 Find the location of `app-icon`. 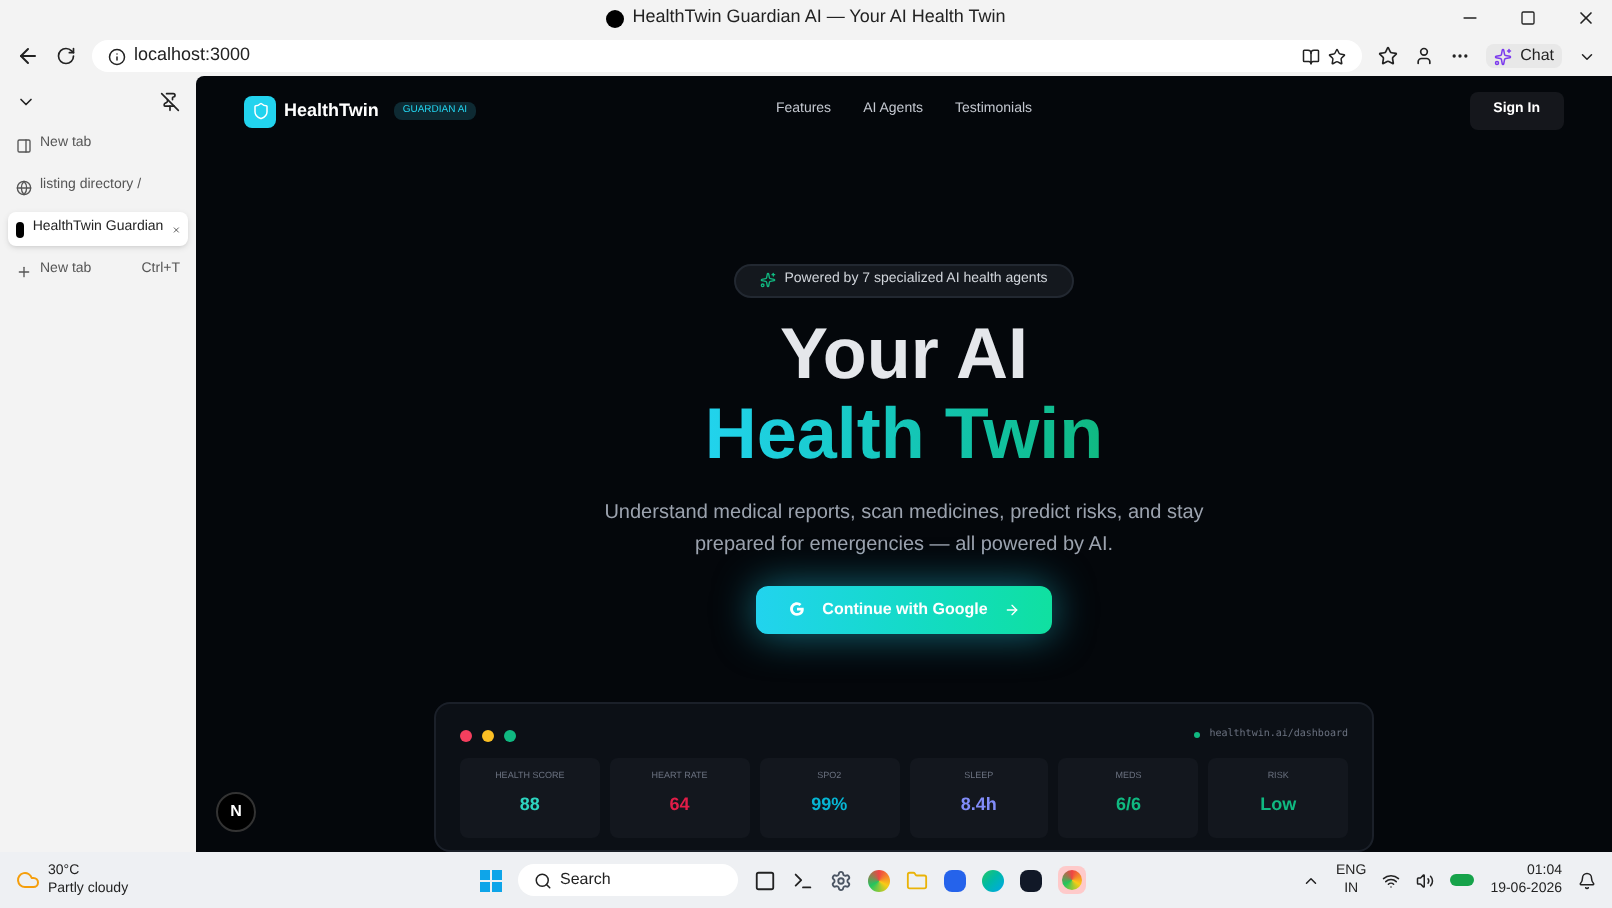

app-icon is located at coordinates (1031, 880).